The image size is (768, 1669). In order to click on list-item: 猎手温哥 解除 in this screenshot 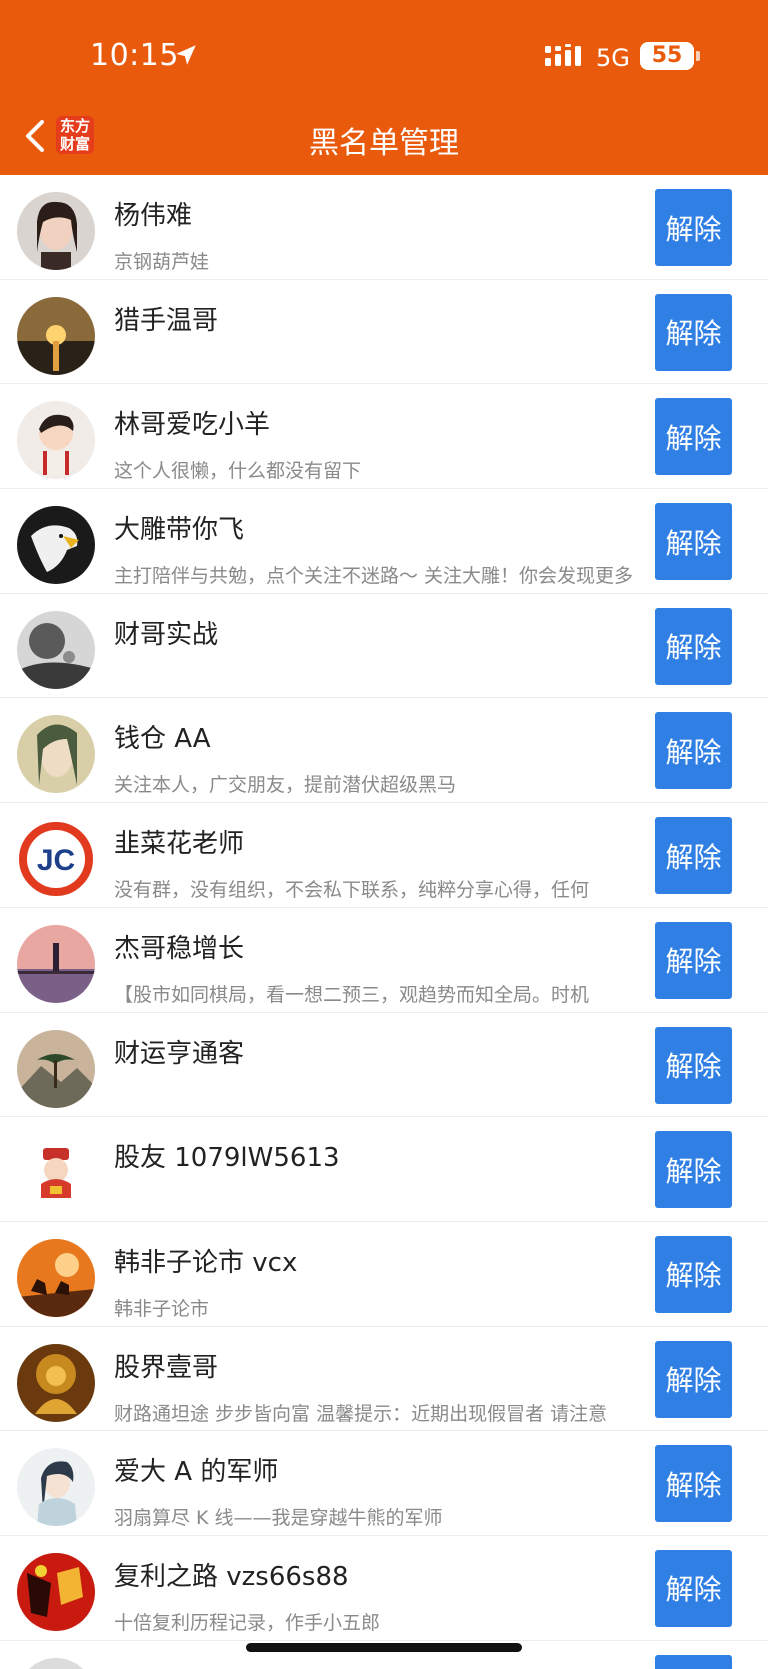, I will do `click(384, 332)`.